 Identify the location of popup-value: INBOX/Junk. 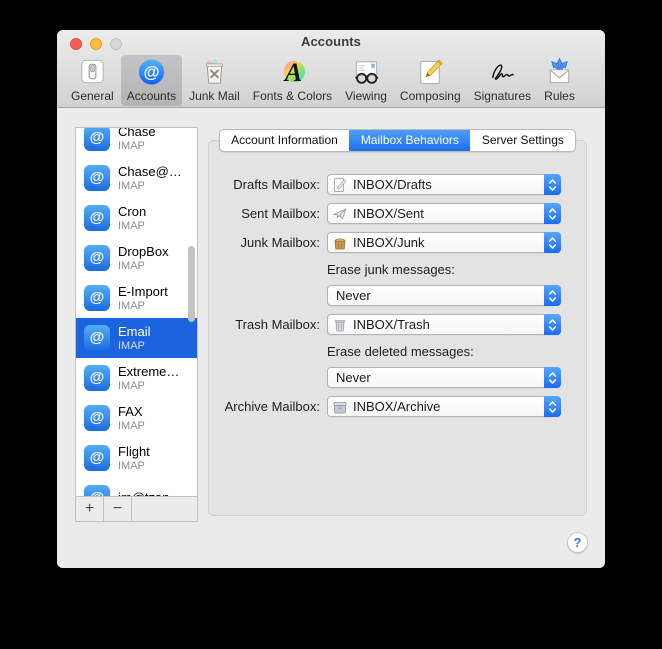
(389, 242).